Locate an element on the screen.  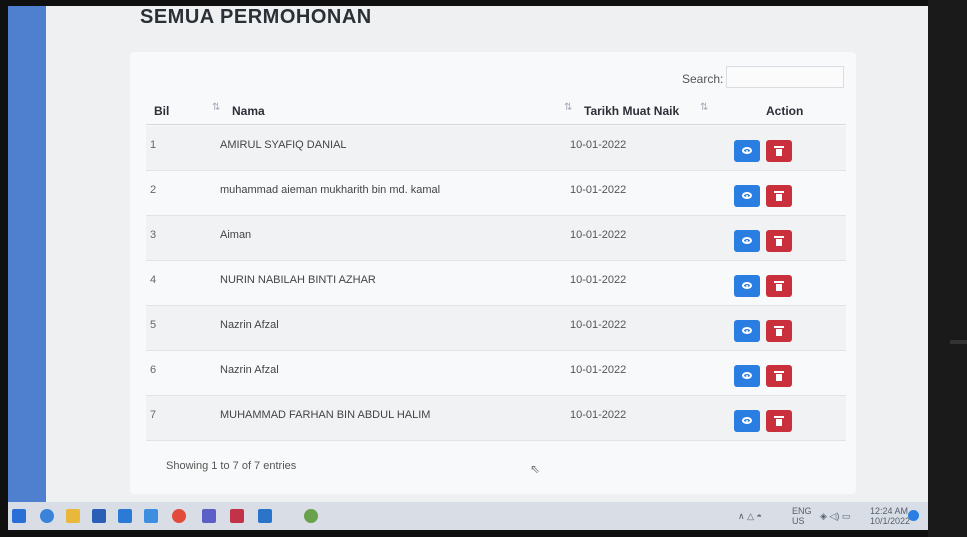
column-header-bil: Bil is located at coordinates (161, 111).